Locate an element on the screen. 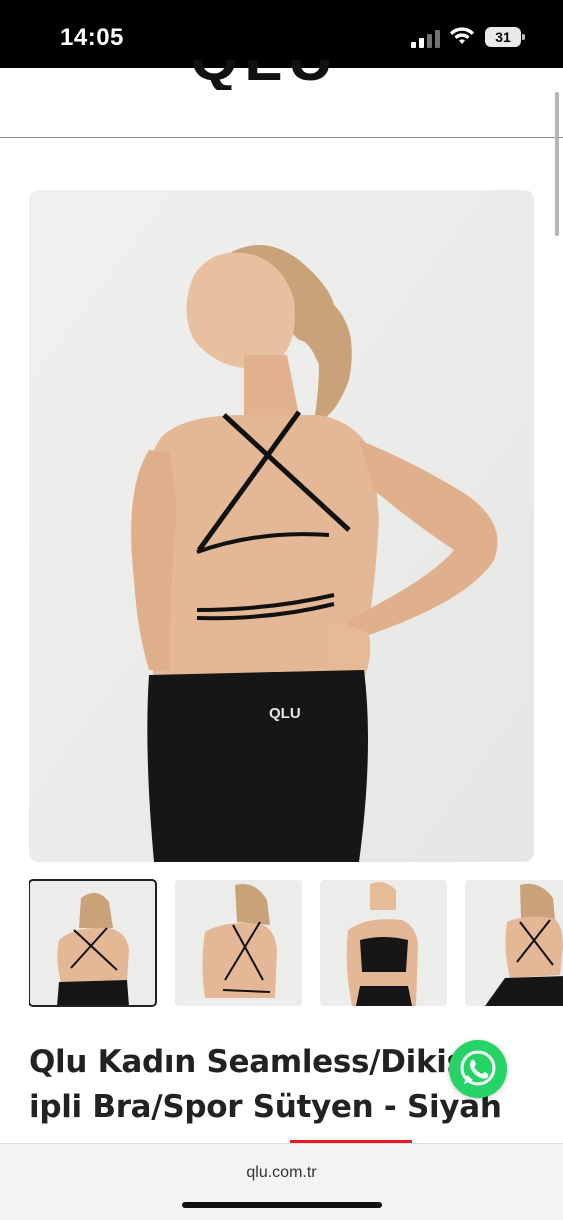 The width and height of the screenshot is (563, 1220). home-indicator is located at coordinates (282, 1205).